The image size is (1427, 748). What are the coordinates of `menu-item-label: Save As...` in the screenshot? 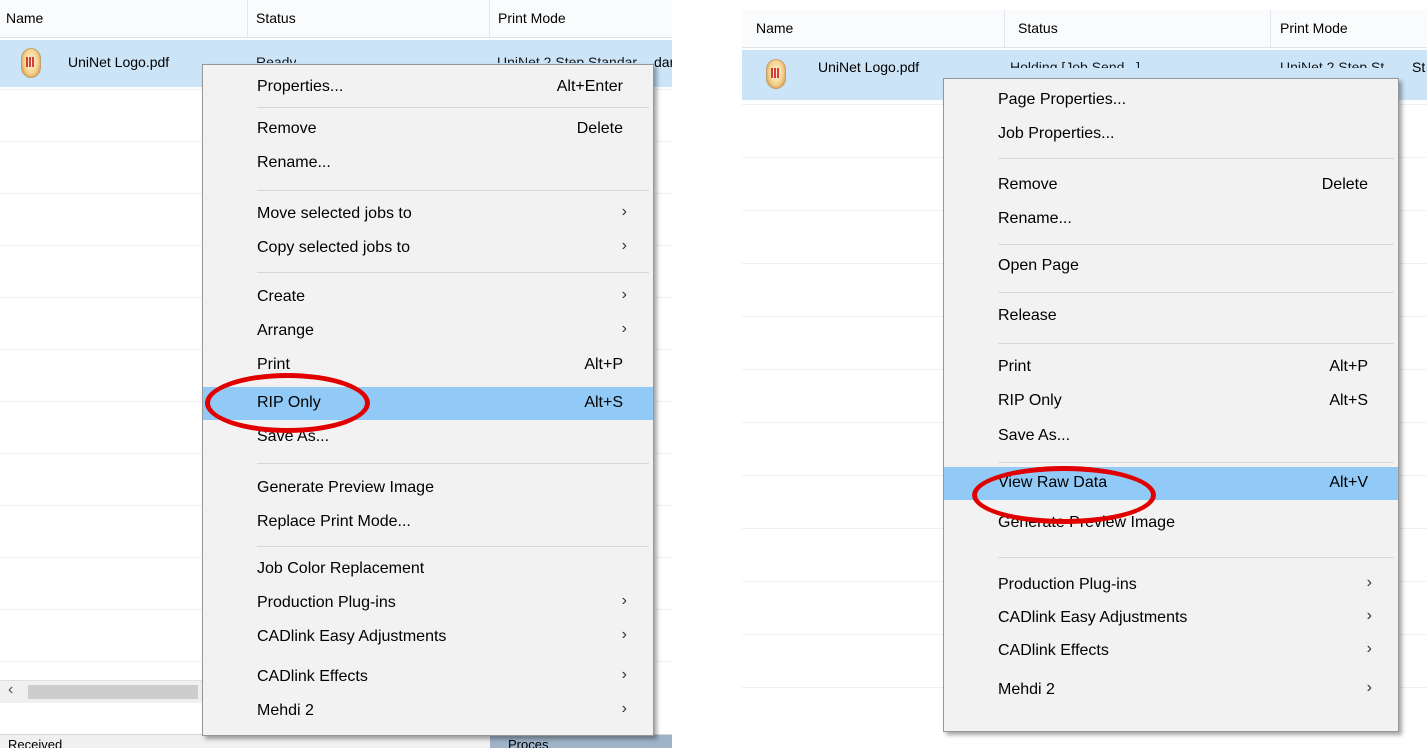 It's located at (1034, 435).